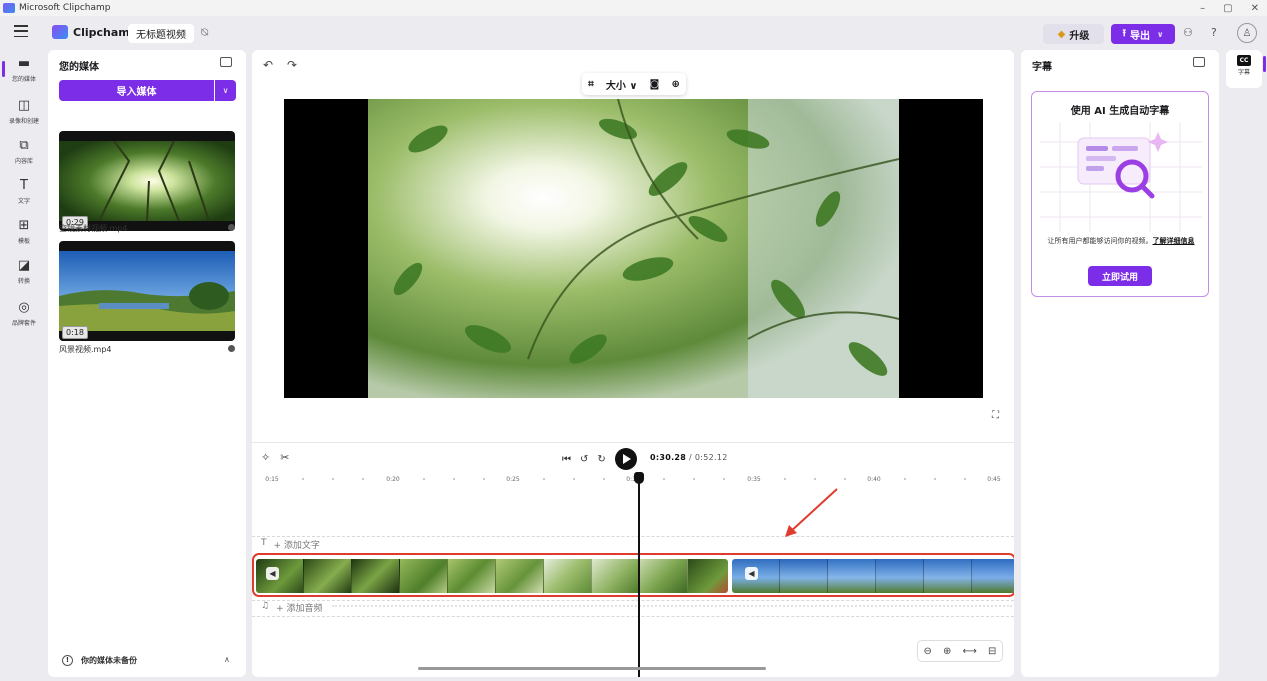 This screenshot has width=1267, height=681. I want to click on library-icon: ⧉, so click(24, 145).